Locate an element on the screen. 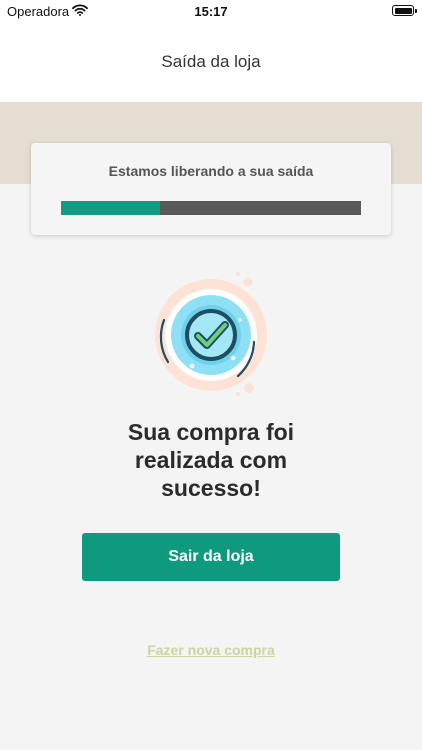 This screenshot has height=750, width=422. page-title: Saída da loja is located at coordinates (211, 61).